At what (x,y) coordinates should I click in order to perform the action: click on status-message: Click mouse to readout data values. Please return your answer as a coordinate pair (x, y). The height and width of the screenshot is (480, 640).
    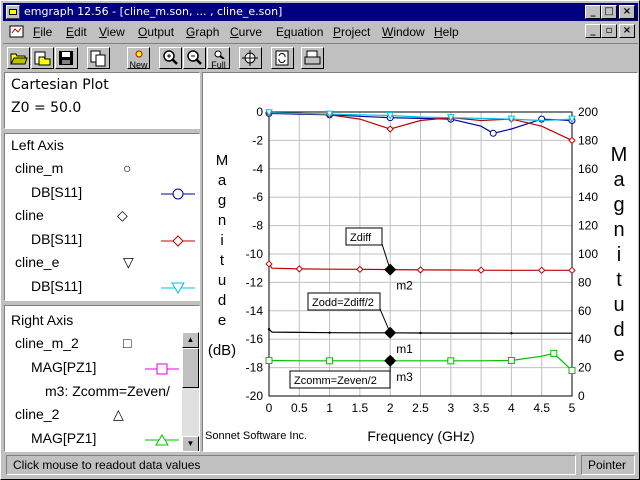
    Looking at the image, I should click on (291, 465).